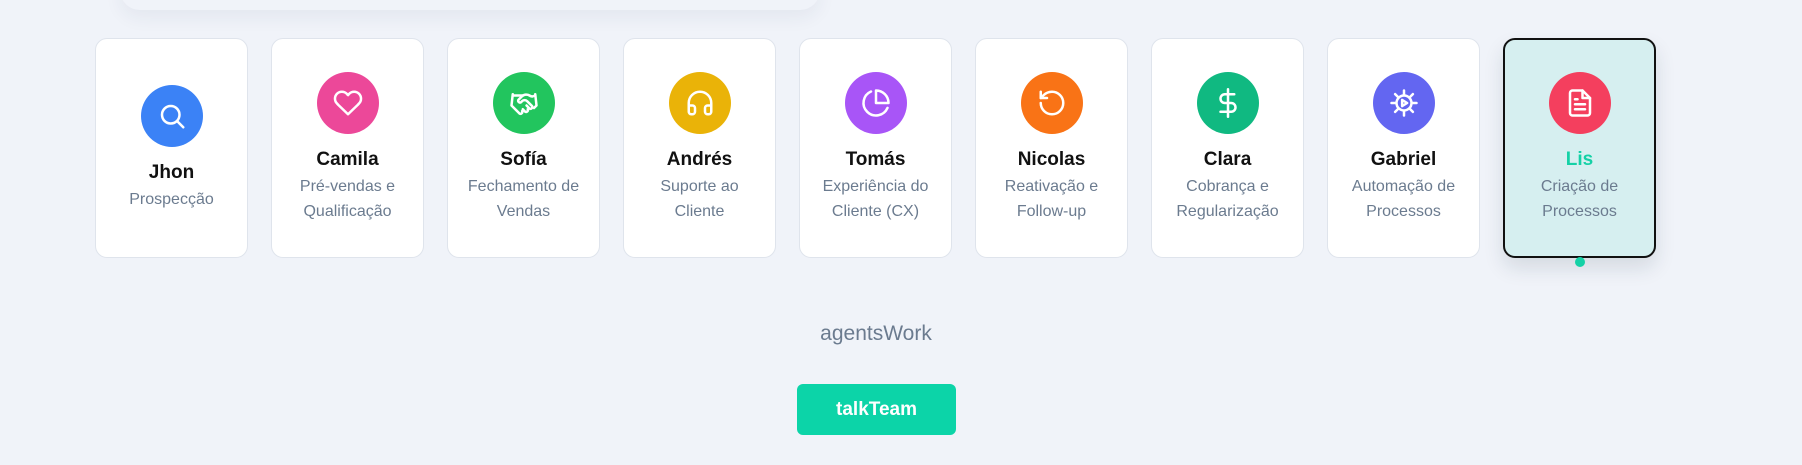 Image resolution: width=1802 pixels, height=465 pixels. I want to click on agent-card-jhon: Jhon Prospecção, so click(171, 148).